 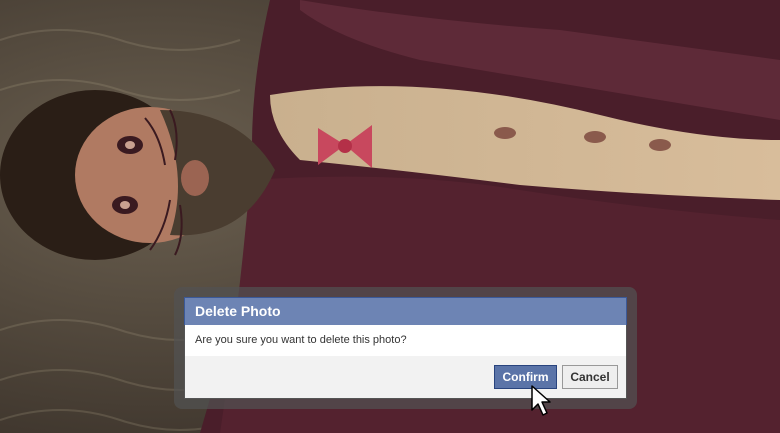 What do you see at coordinates (405, 311) in the screenshot?
I see `dialog-title: Delete Photo` at bounding box center [405, 311].